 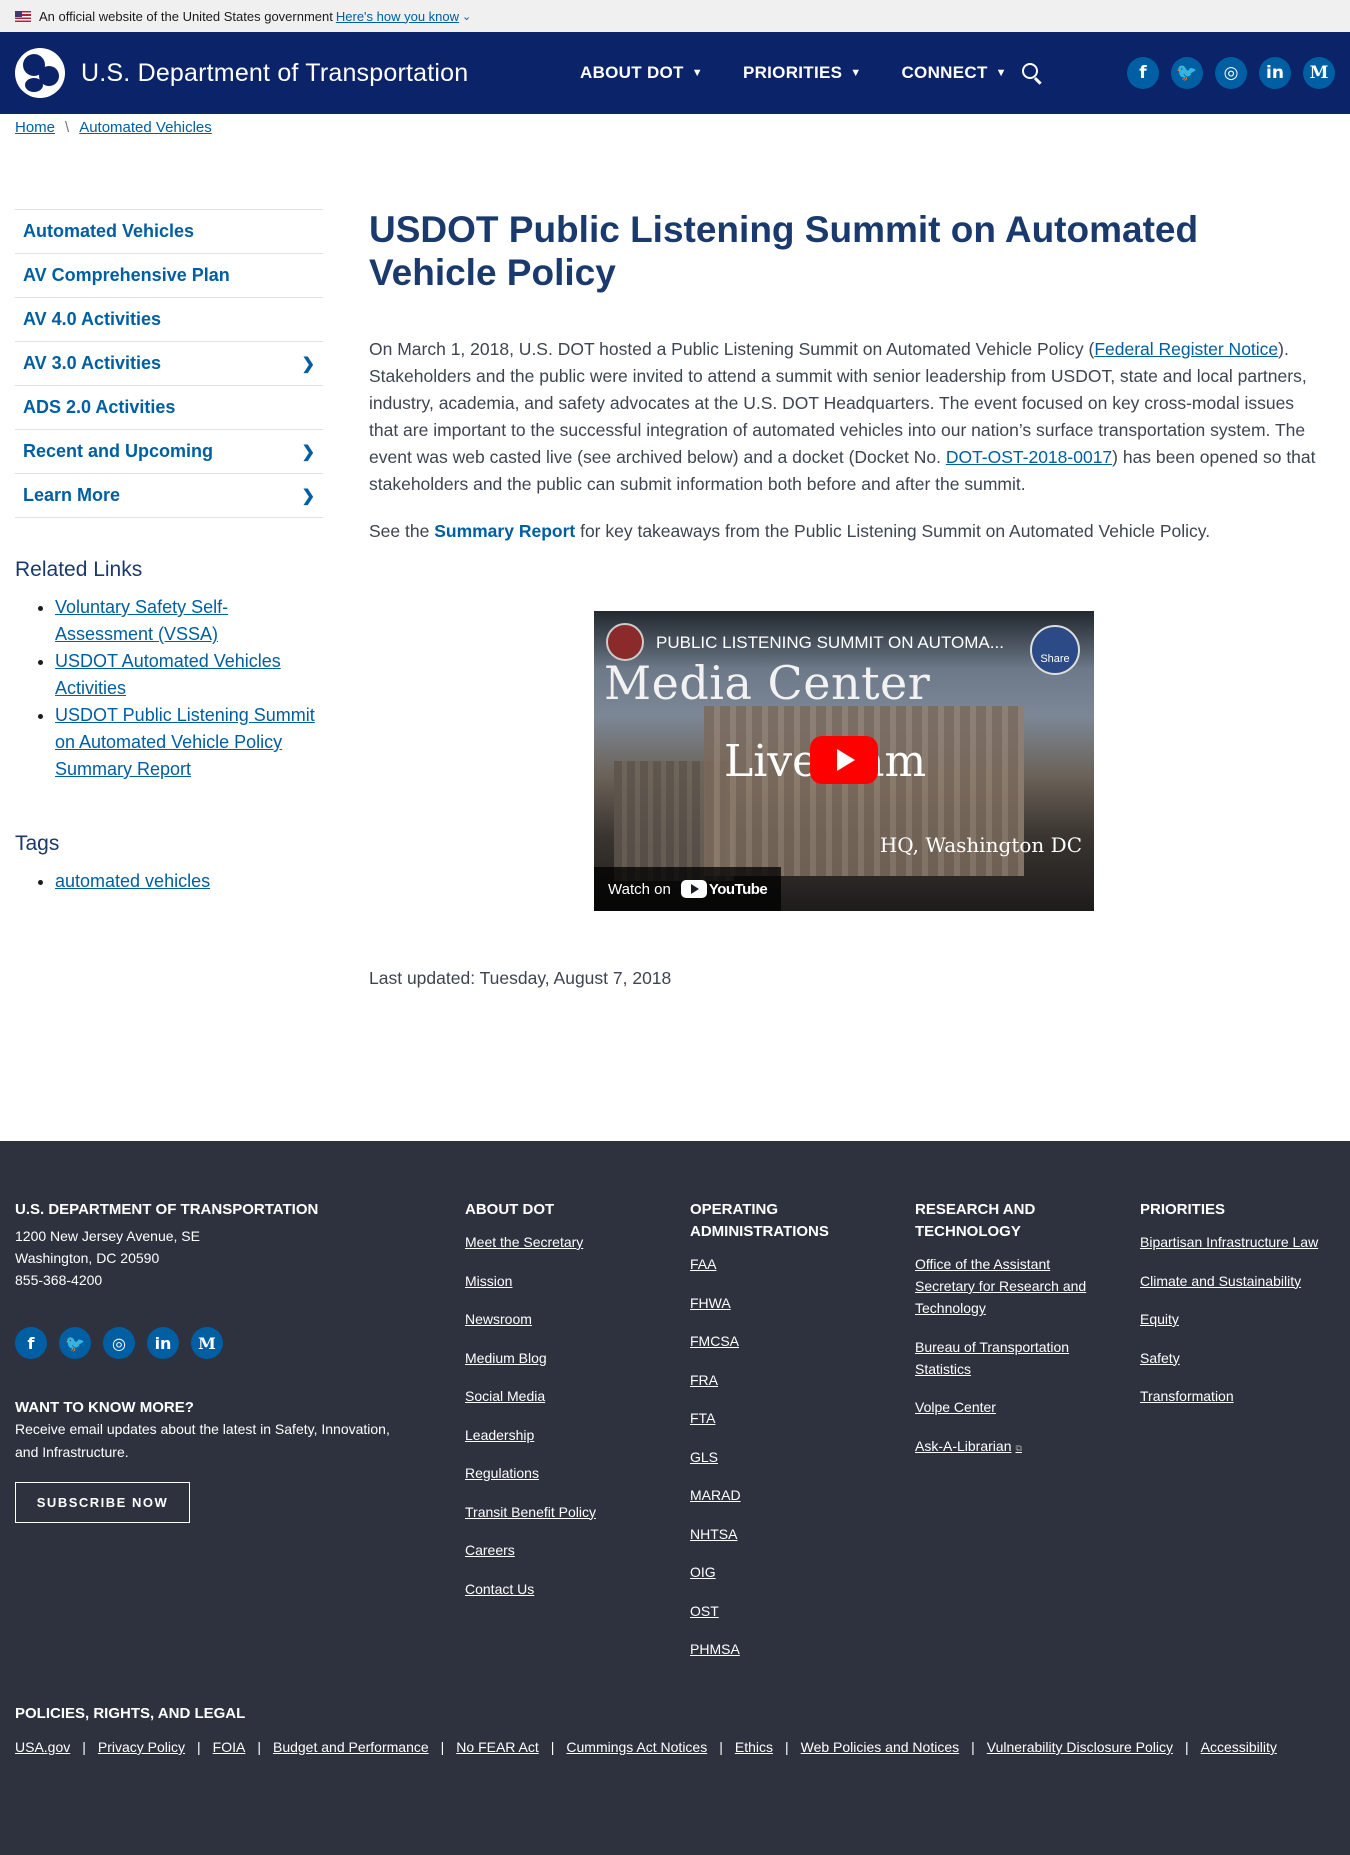 I want to click on policy-link: FOIA, so click(x=229, y=1747).